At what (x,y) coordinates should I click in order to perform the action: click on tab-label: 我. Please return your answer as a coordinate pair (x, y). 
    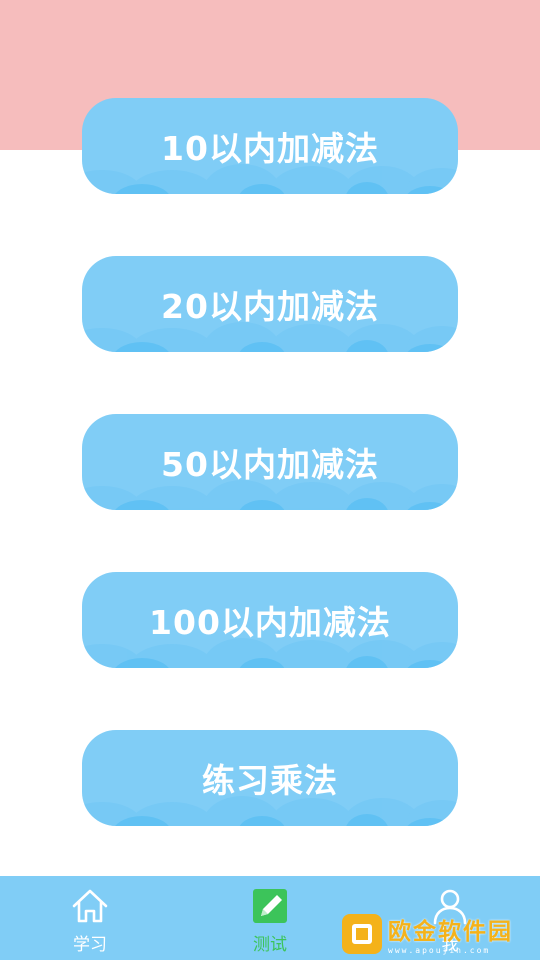
    Looking at the image, I should click on (450, 945).